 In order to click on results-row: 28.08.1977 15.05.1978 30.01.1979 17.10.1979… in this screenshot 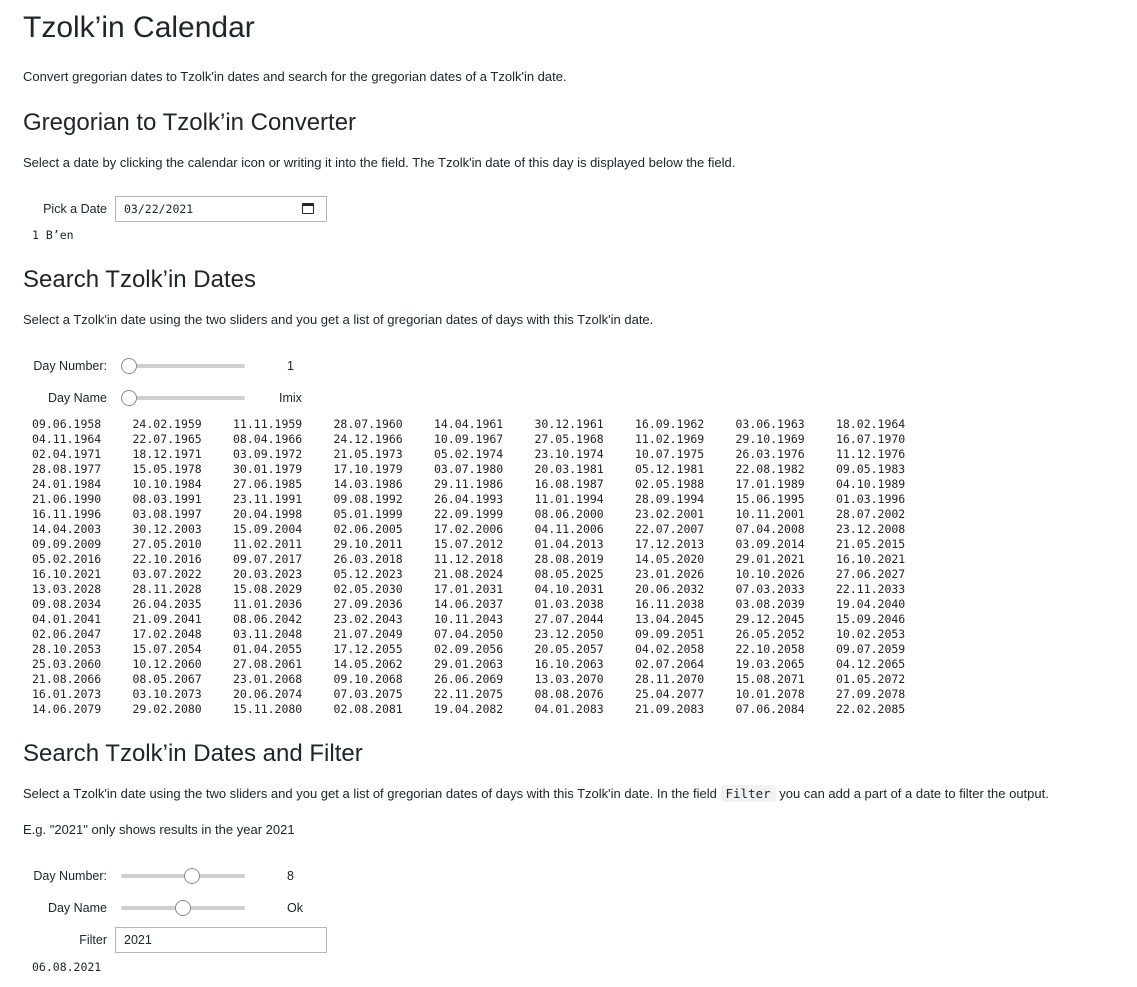, I will do `click(484, 469)`.